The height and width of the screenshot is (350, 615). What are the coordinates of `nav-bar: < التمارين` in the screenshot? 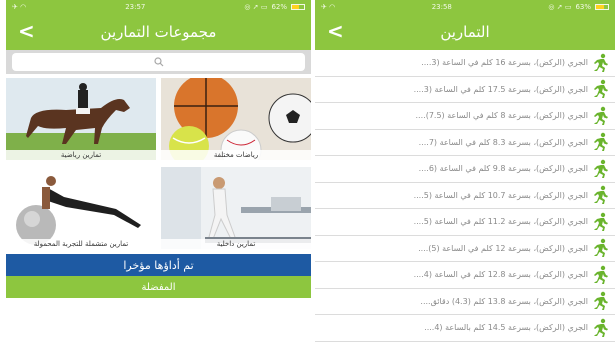 It's located at (465, 31).